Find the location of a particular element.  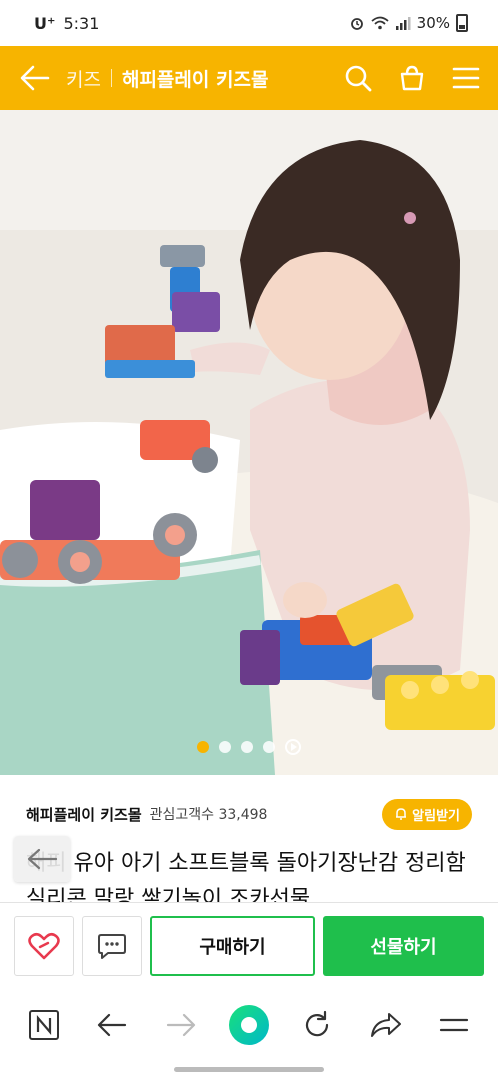

back-button is located at coordinates (35, 78).